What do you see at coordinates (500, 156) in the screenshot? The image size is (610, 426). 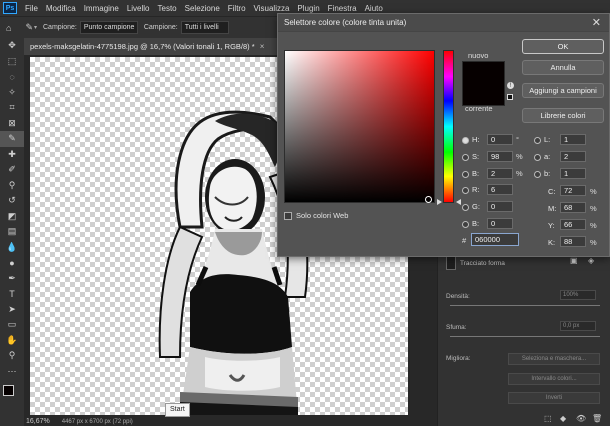 I see `saturation-input: 98` at bounding box center [500, 156].